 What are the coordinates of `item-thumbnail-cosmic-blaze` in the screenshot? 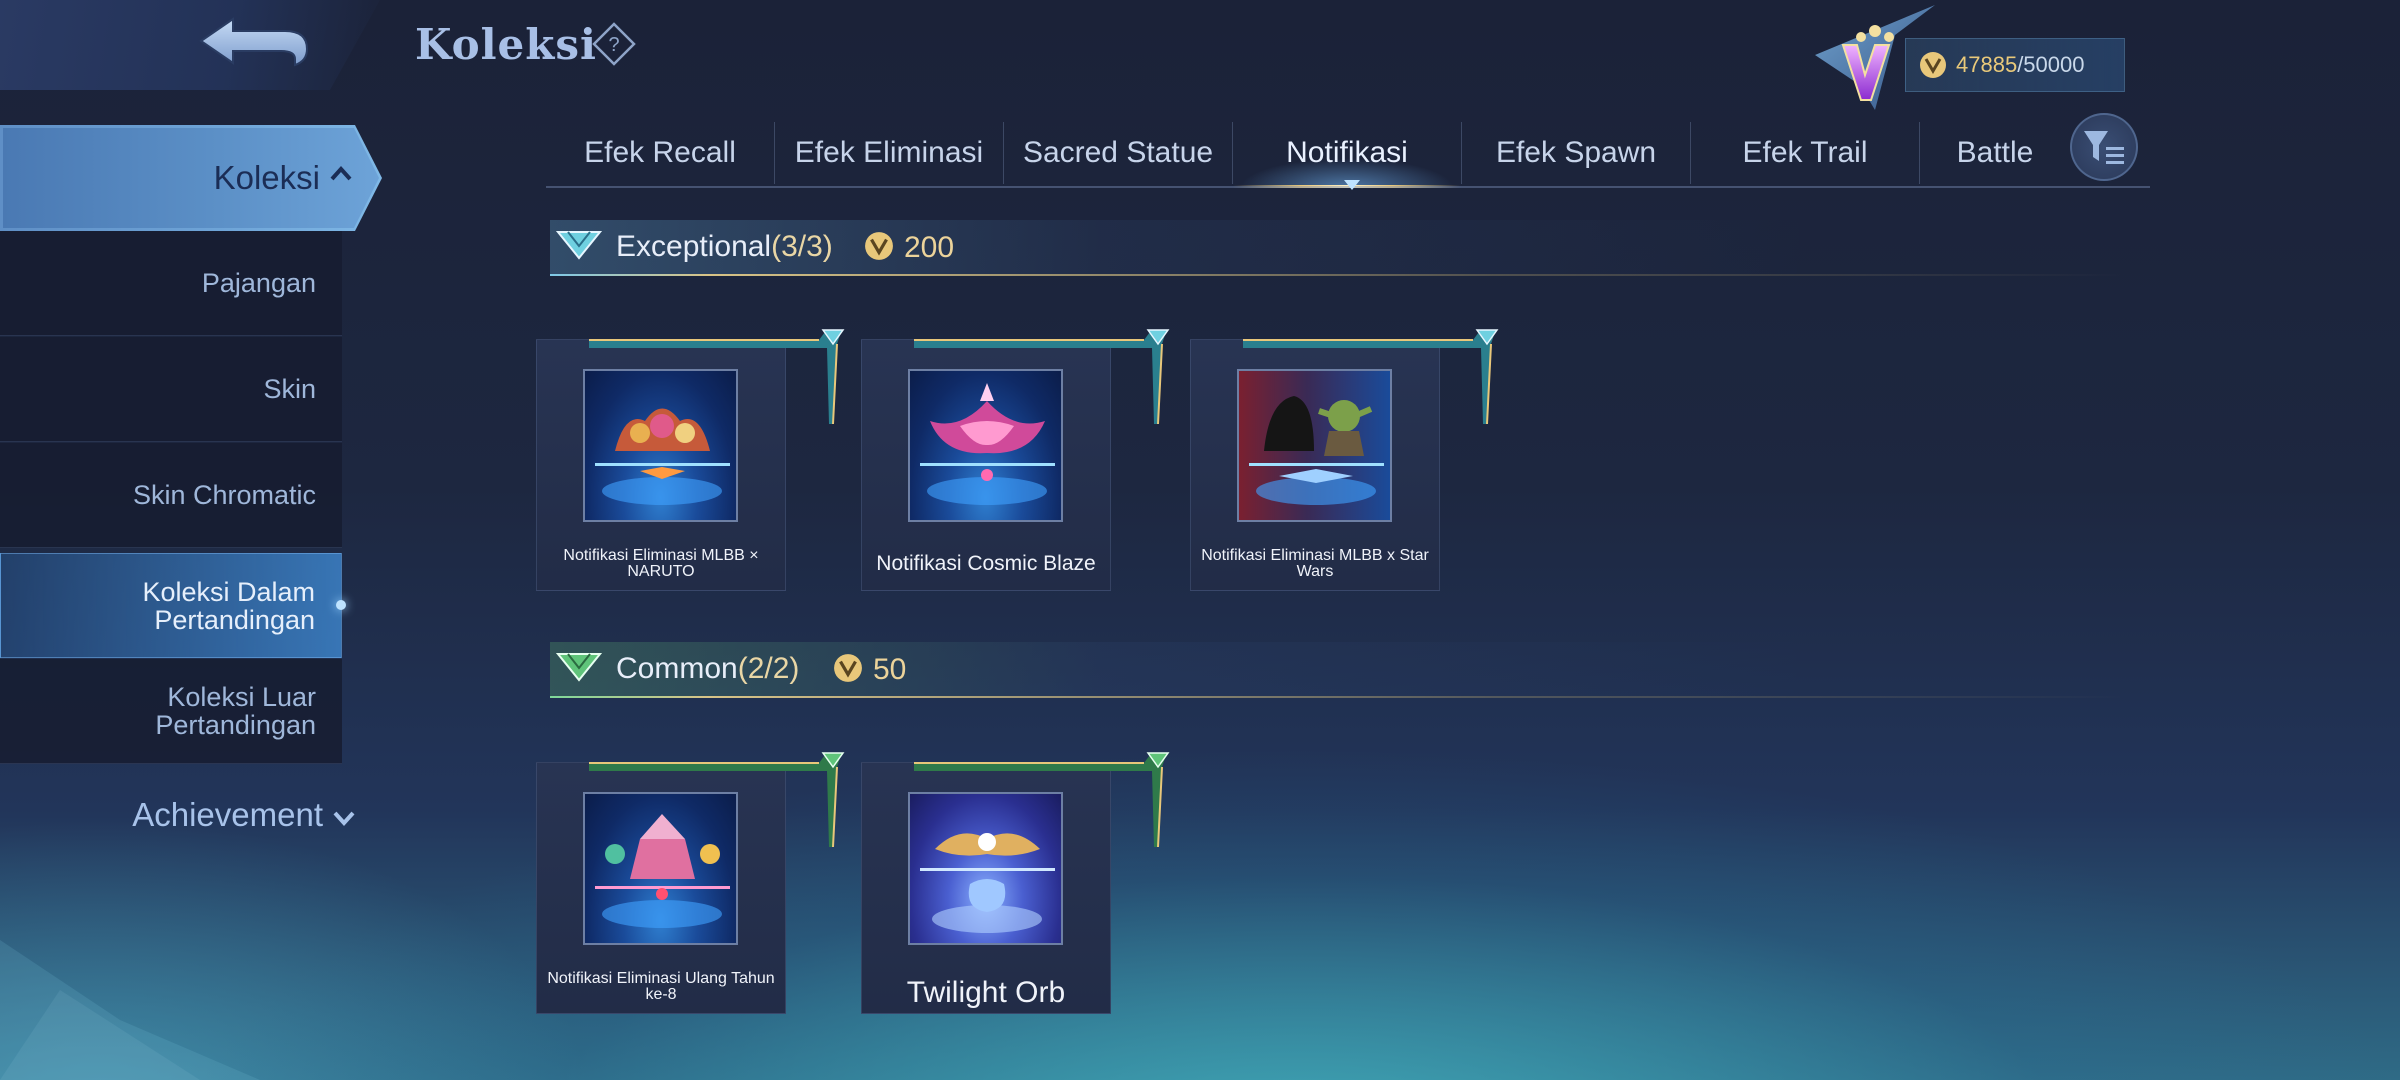 It's located at (985, 445).